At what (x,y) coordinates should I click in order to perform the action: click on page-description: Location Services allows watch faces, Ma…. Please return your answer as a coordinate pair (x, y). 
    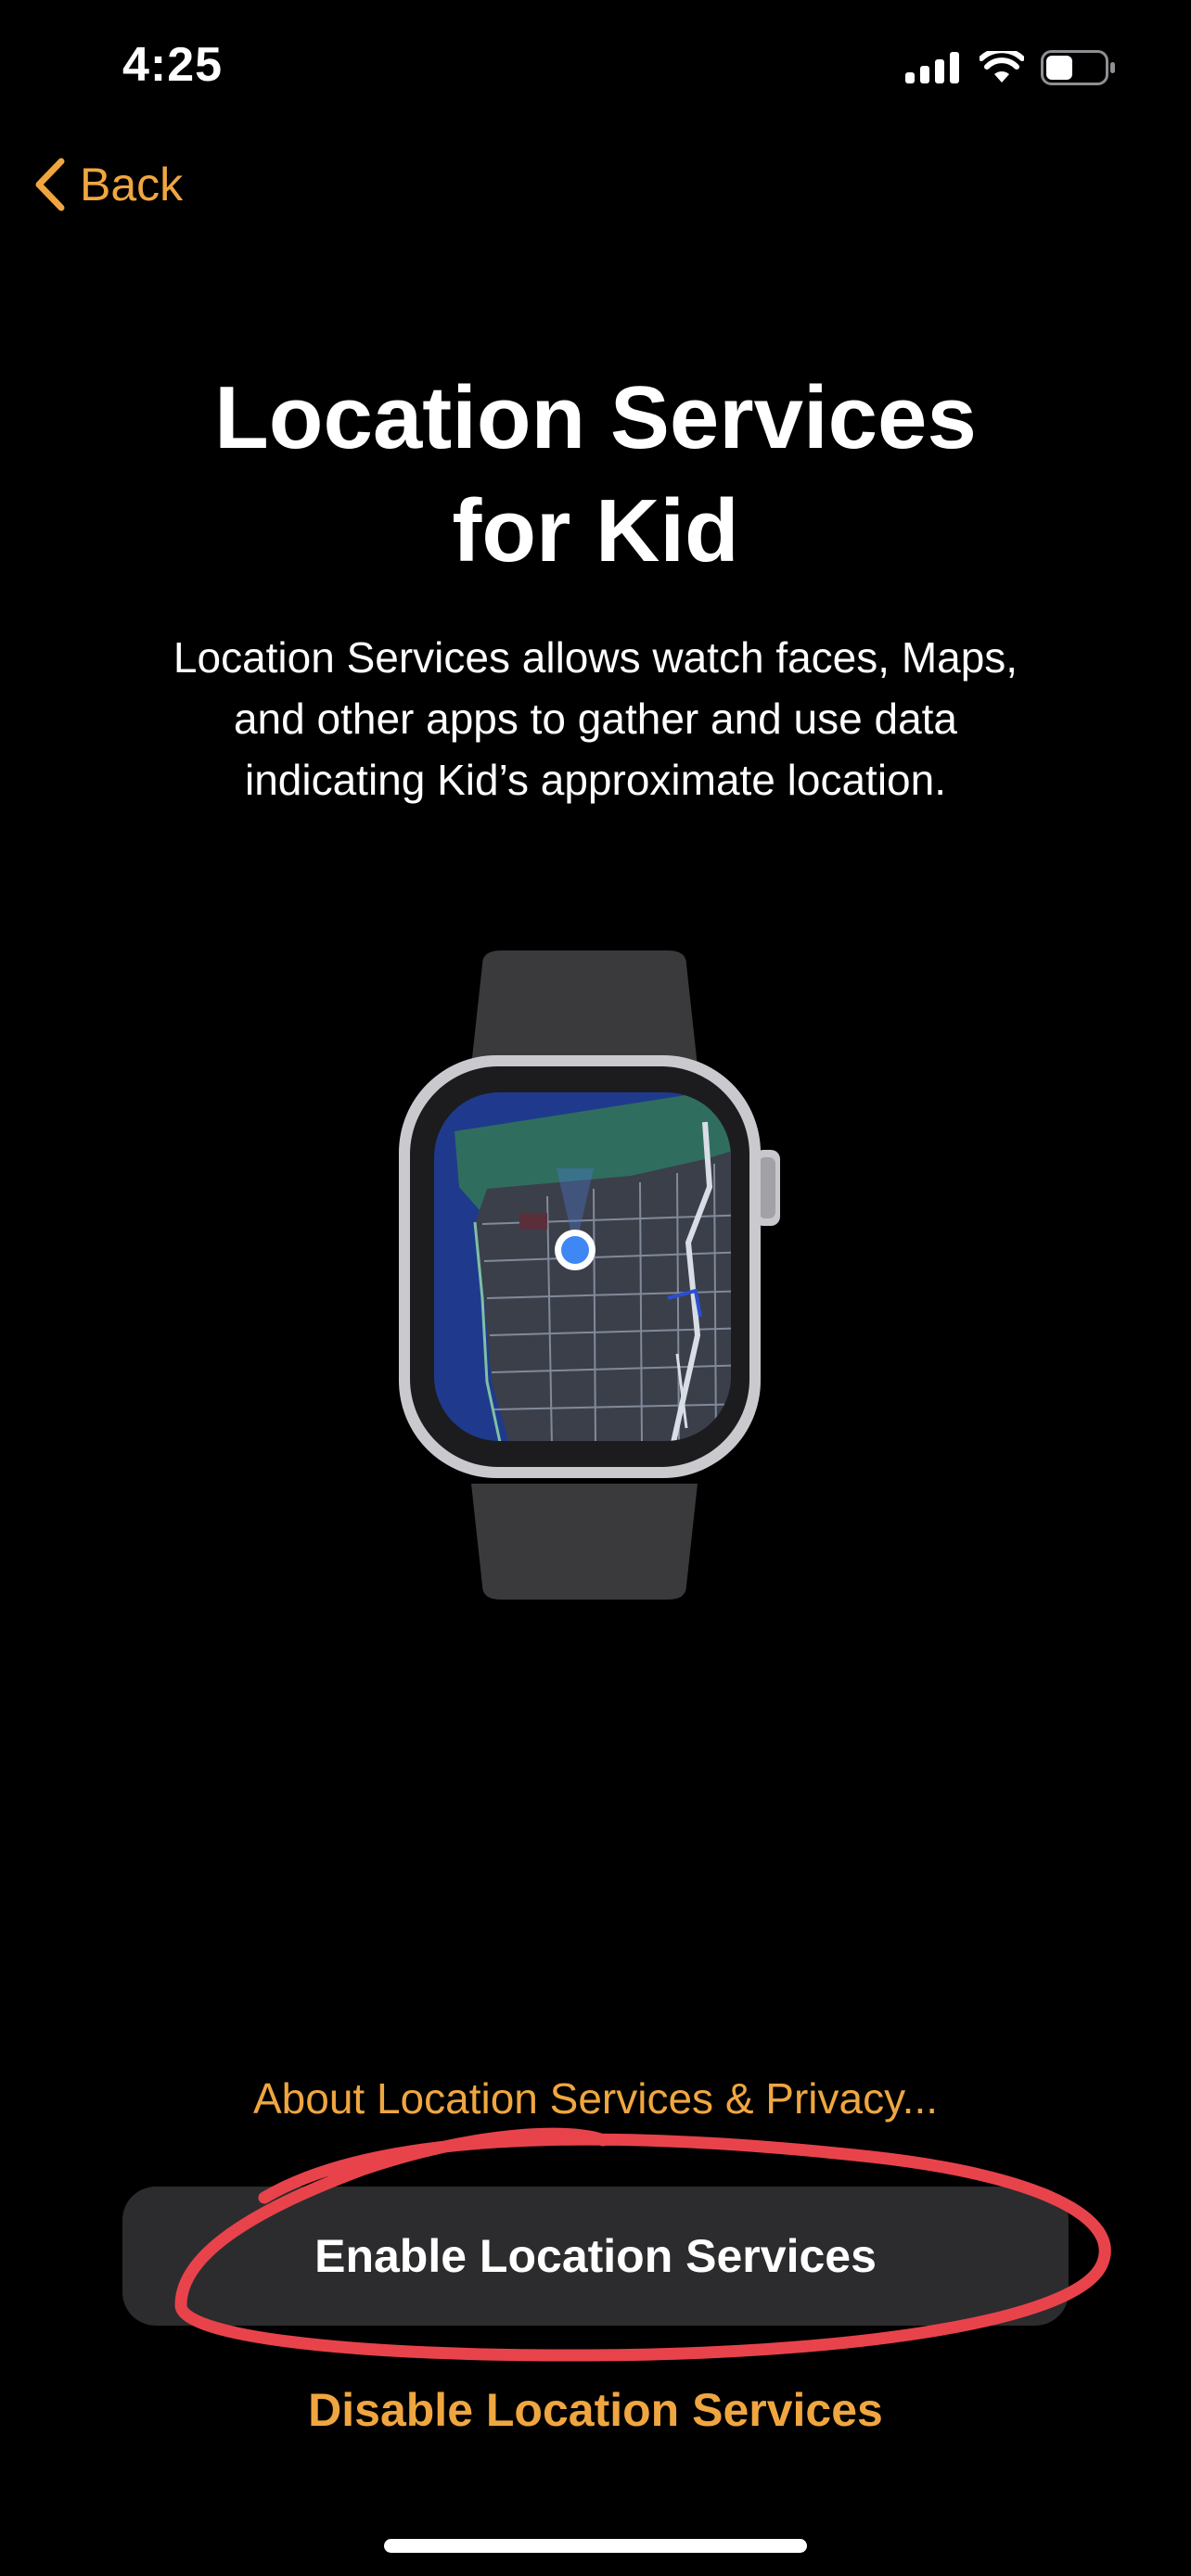
    Looking at the image, I should click on (595, 719).